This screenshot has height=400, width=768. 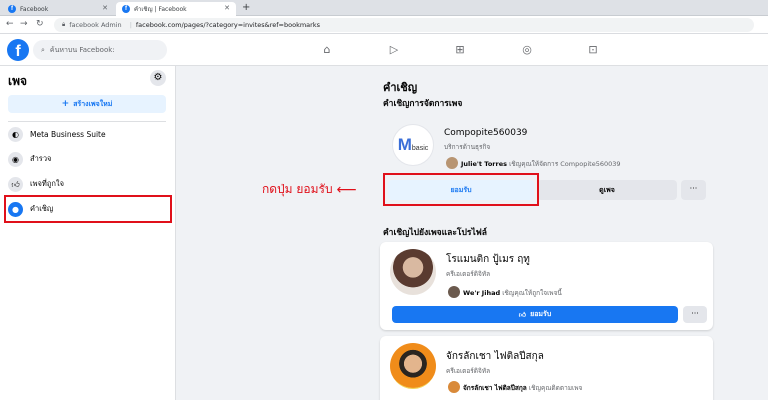 I want to click on create-page-label: สร้างเพจใหม่, so click(x=93, y=103).